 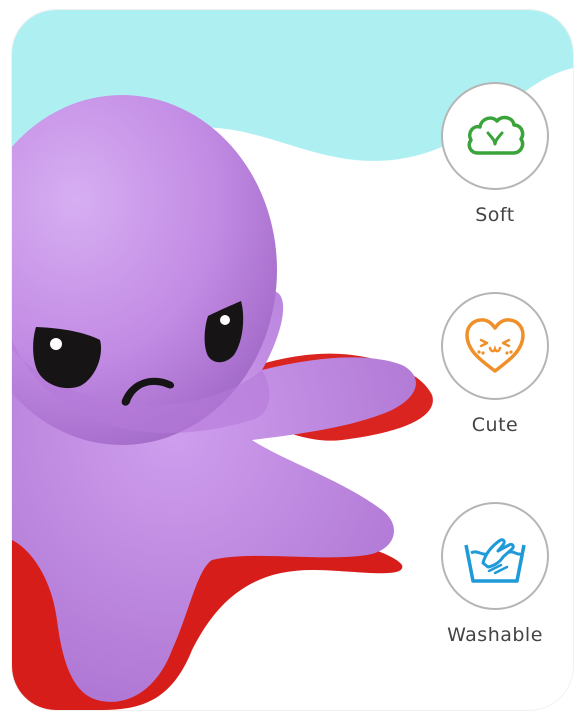 I want to click on cute-icon-ring, so click(x=495, y=346).